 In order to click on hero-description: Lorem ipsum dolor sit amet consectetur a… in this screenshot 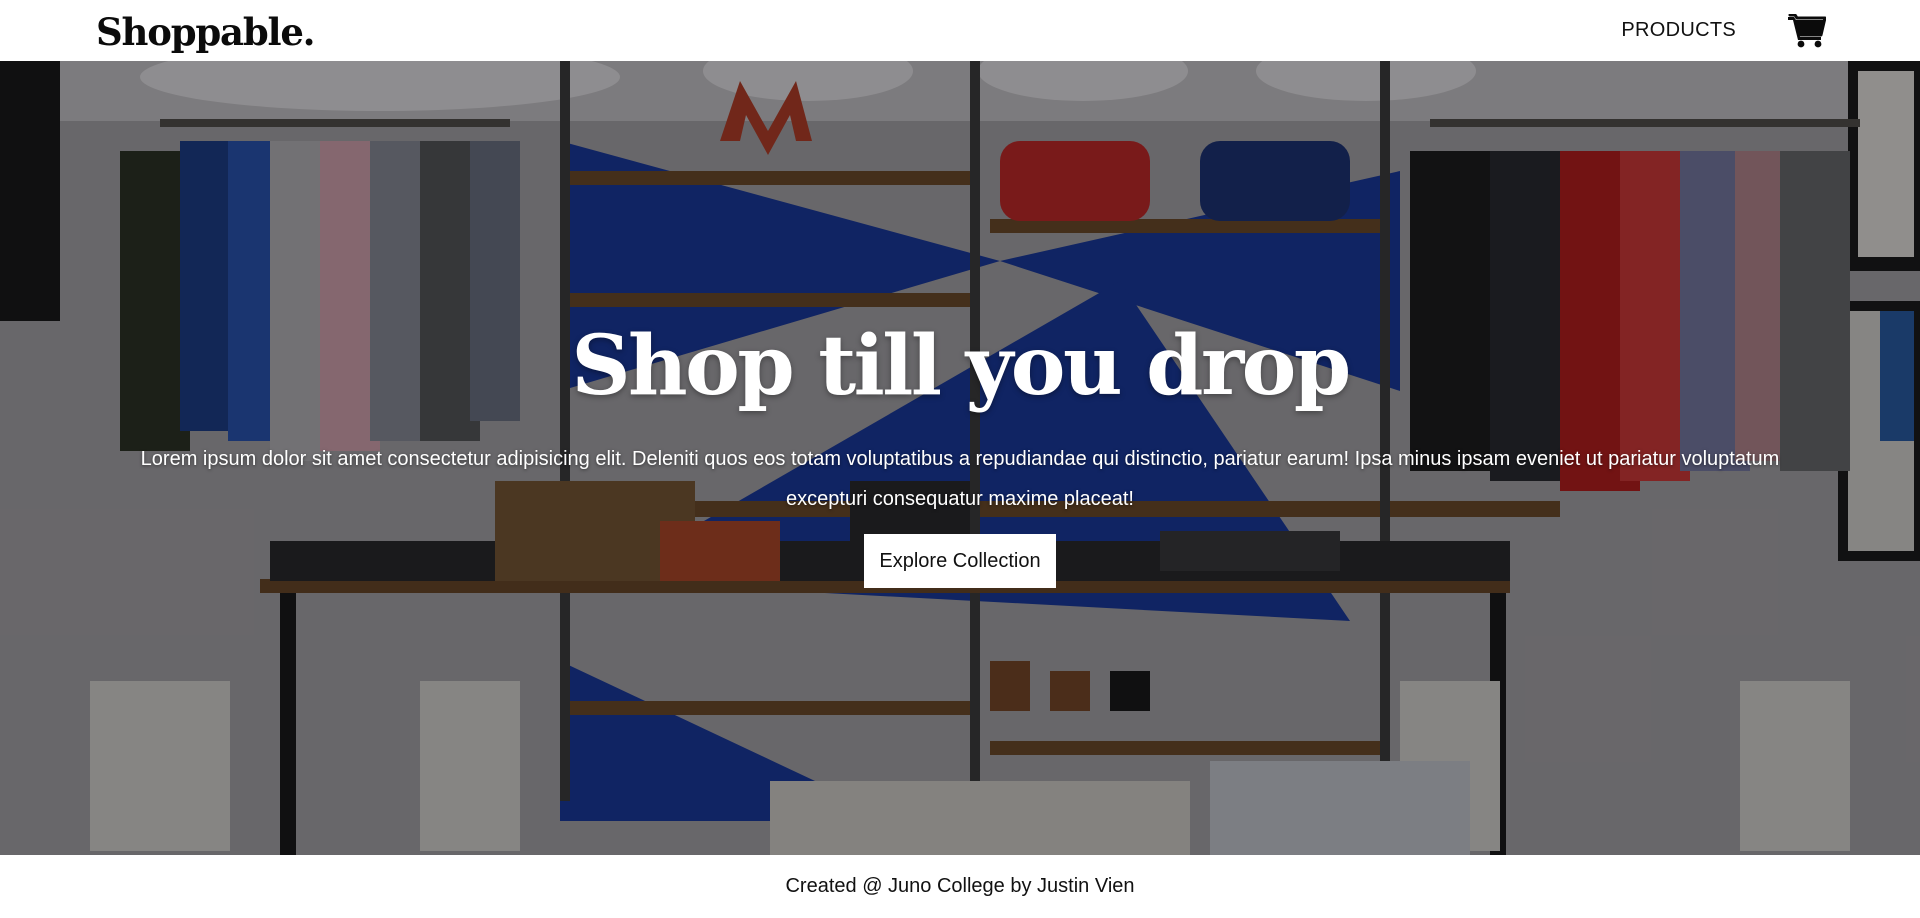, I will do `click(960, 479)`.